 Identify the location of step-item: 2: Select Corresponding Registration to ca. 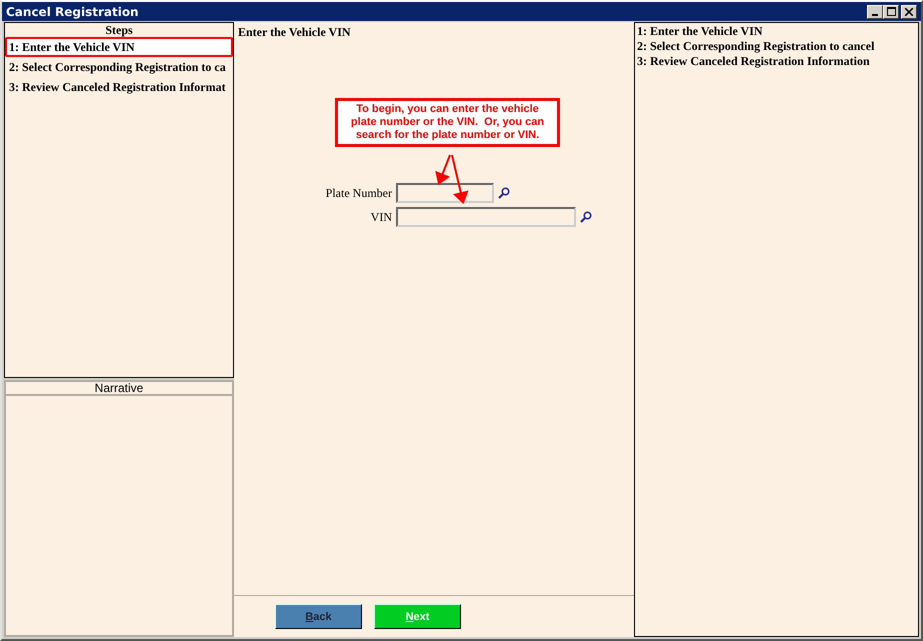
(119, 67).